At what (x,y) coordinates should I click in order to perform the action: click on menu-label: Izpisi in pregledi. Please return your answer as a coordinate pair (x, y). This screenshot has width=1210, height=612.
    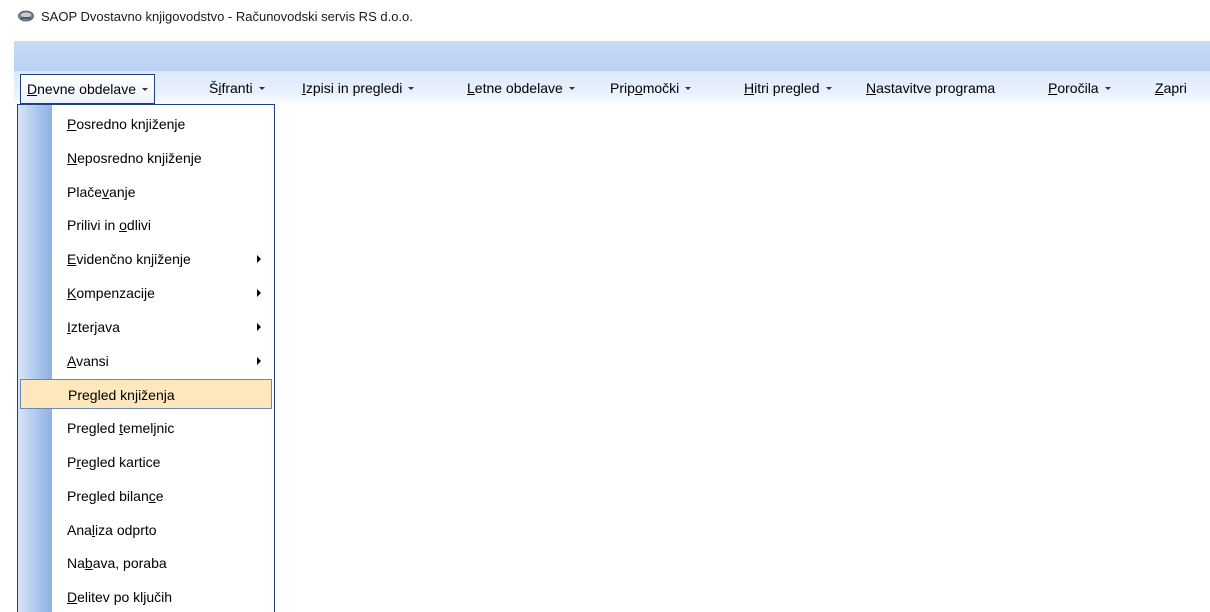
    Looking at the image, I should click on (352, 88).